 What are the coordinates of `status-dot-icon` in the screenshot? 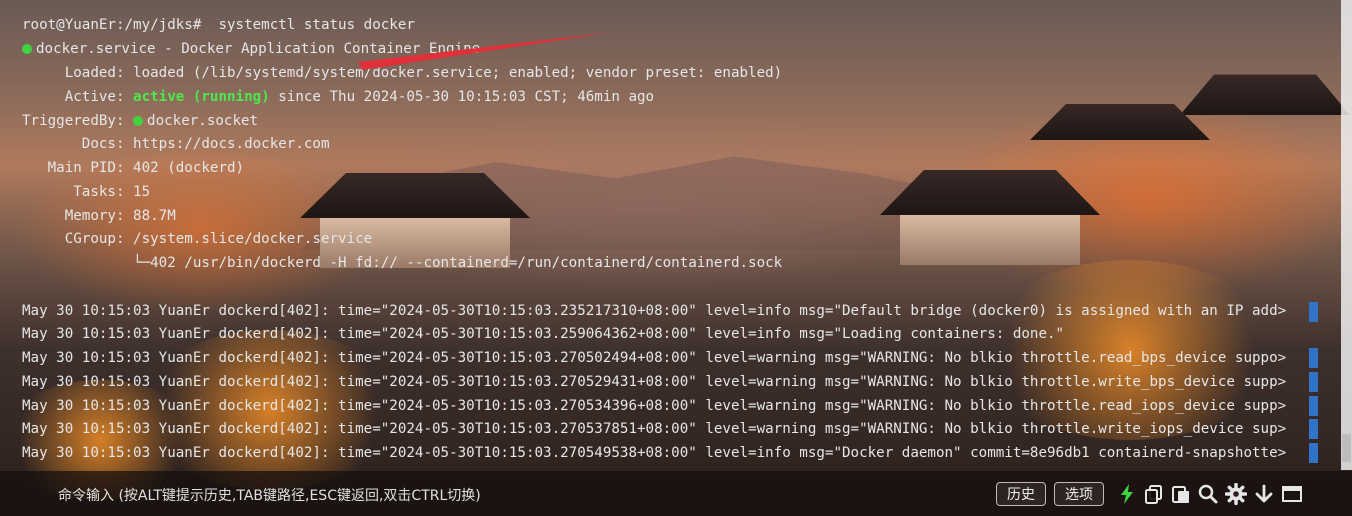 It's located at (27, 49).